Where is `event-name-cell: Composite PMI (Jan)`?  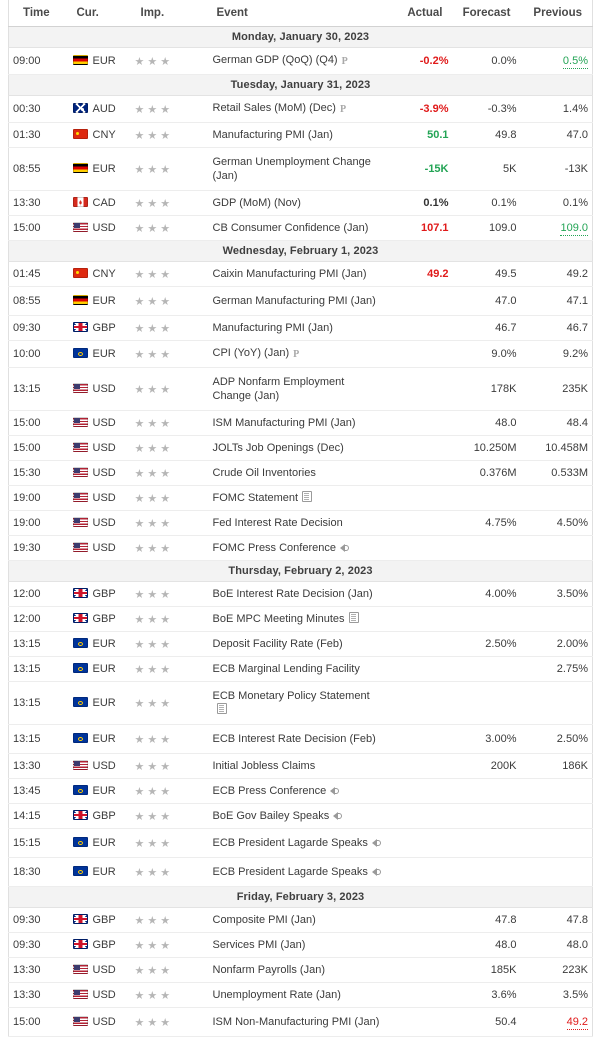
event-name-cell: Composite PMI (Jan) is located at coordinates (297, 920).